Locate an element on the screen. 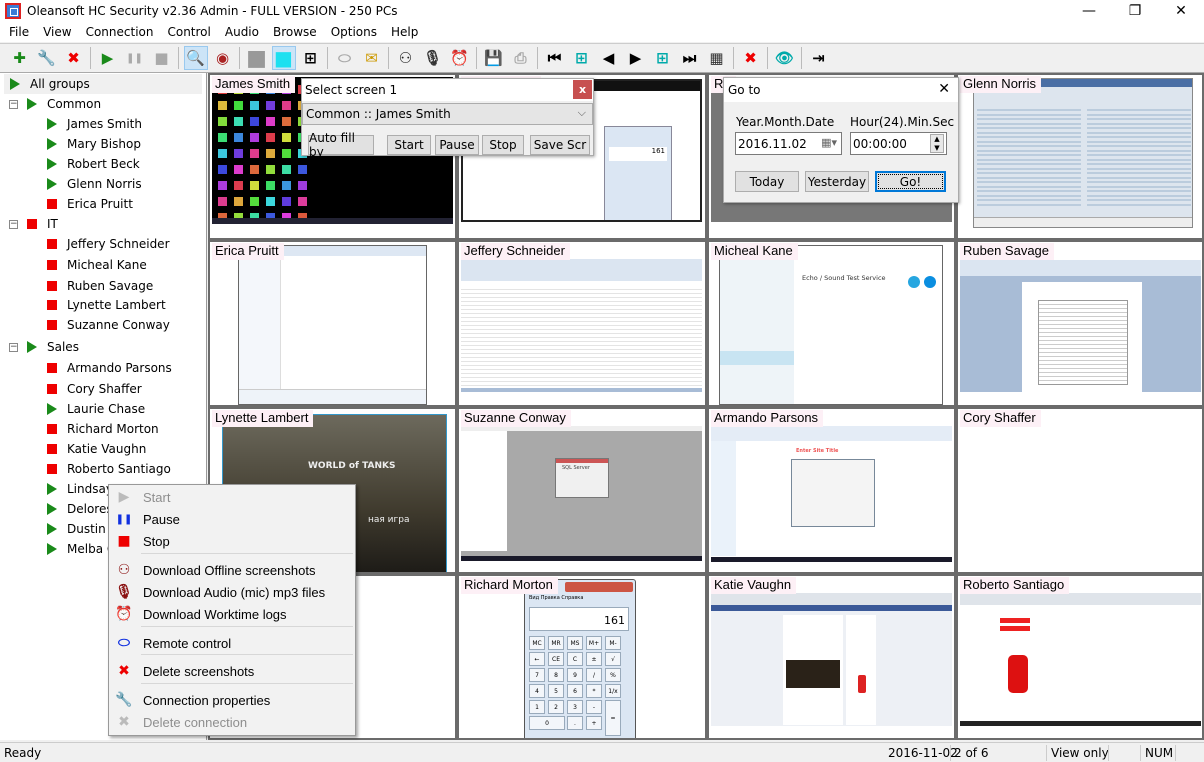 Image resolution: width=1204 pixels, height=762 pixels. auto-fill-by-button: Auto fill by is located at coordinates (341, 145).